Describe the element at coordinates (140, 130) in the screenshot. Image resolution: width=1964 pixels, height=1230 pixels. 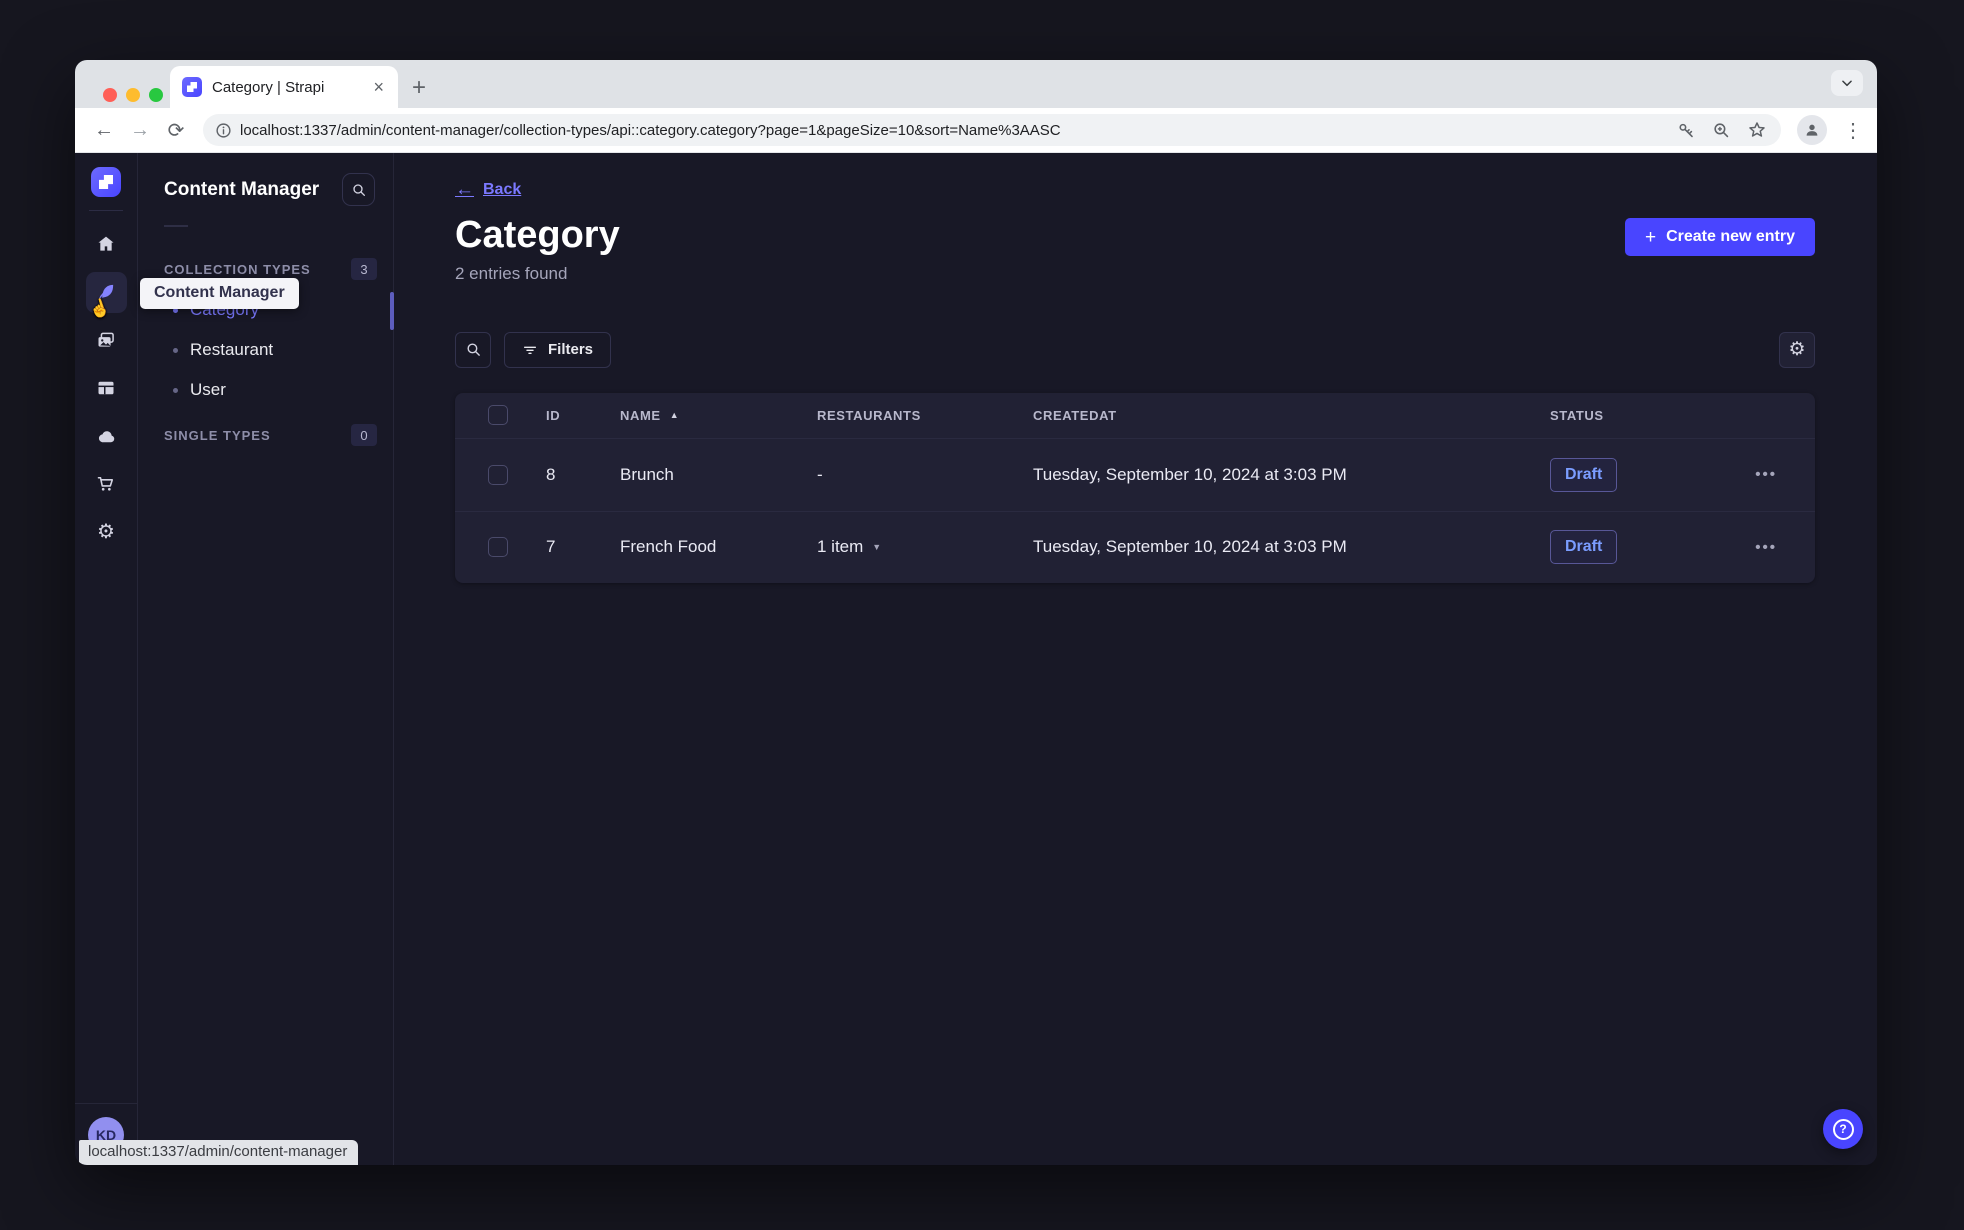
I see `forward-button: →` at that location.